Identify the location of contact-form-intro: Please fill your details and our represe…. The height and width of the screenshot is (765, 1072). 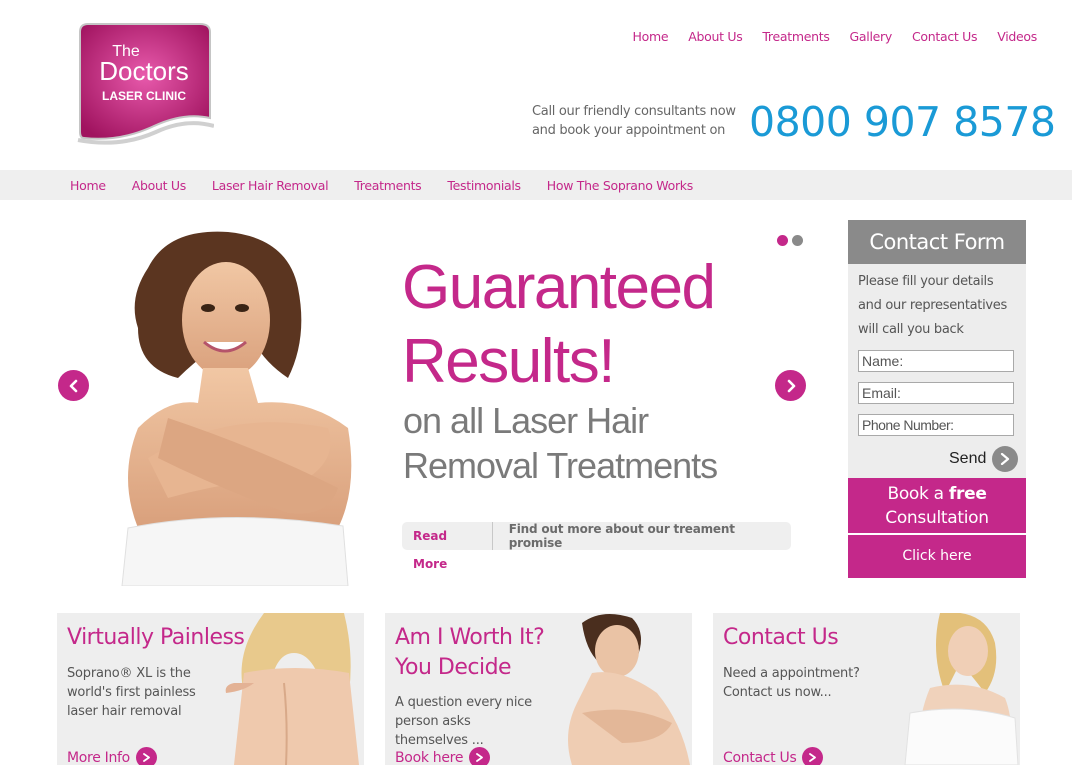
(940, 306).